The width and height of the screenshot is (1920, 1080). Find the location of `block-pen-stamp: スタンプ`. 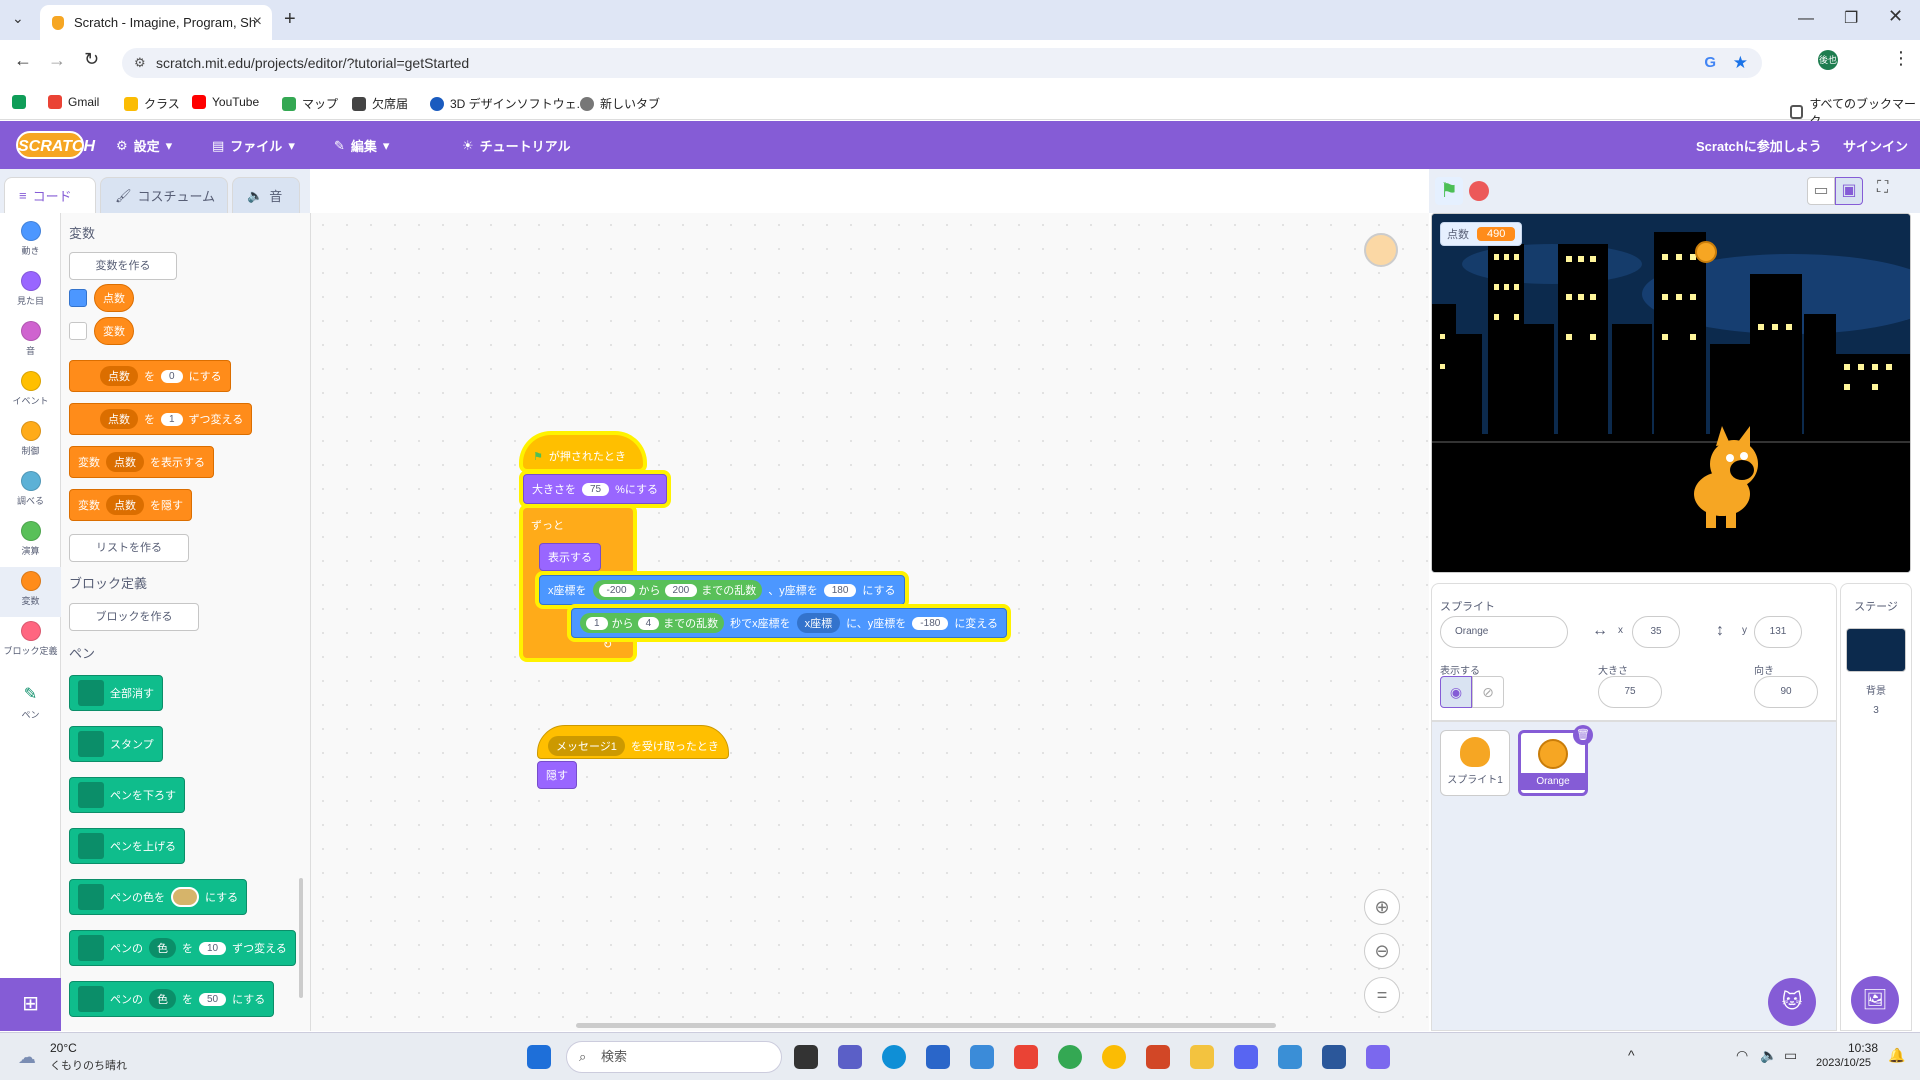

block-pen-stamp: スタンプ is located at coordinates (116, 744).